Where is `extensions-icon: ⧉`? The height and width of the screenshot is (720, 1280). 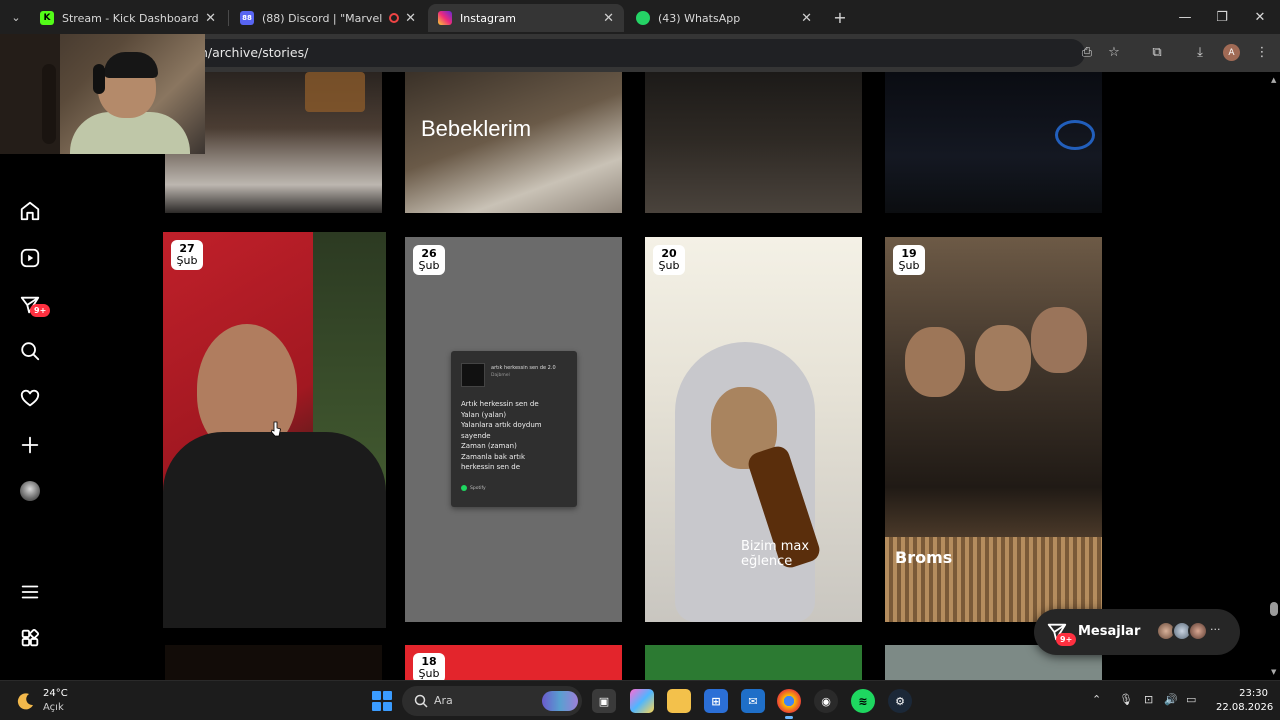
extensions-icon: ⧉ is located at coordinates (1157, 52).